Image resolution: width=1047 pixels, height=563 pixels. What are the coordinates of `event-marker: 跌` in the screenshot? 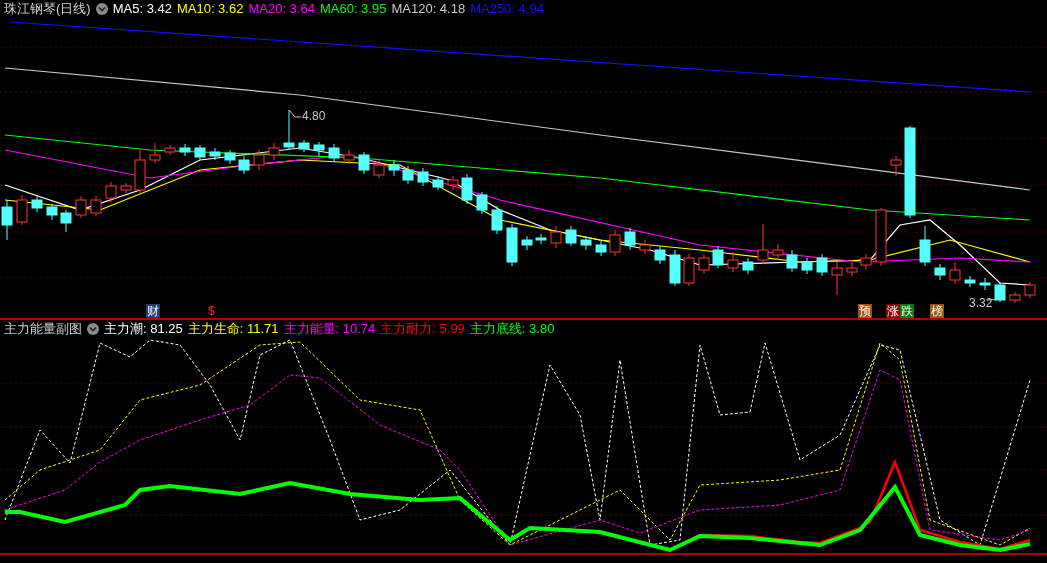 It's located at (907, 311).